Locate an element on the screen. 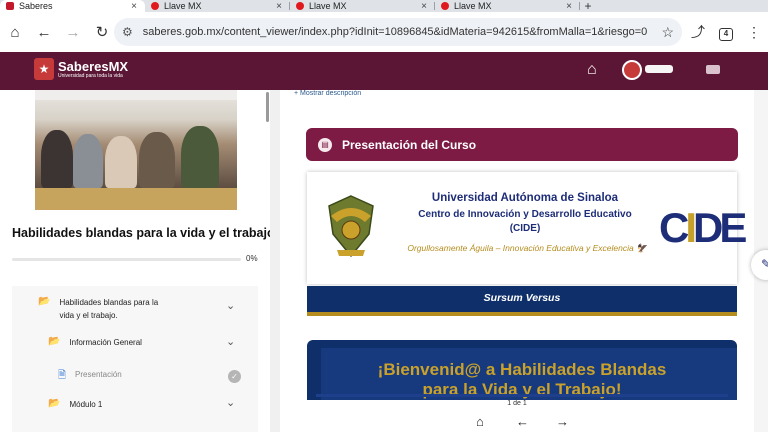  course-cover-image is located at coordinates (136, 150).